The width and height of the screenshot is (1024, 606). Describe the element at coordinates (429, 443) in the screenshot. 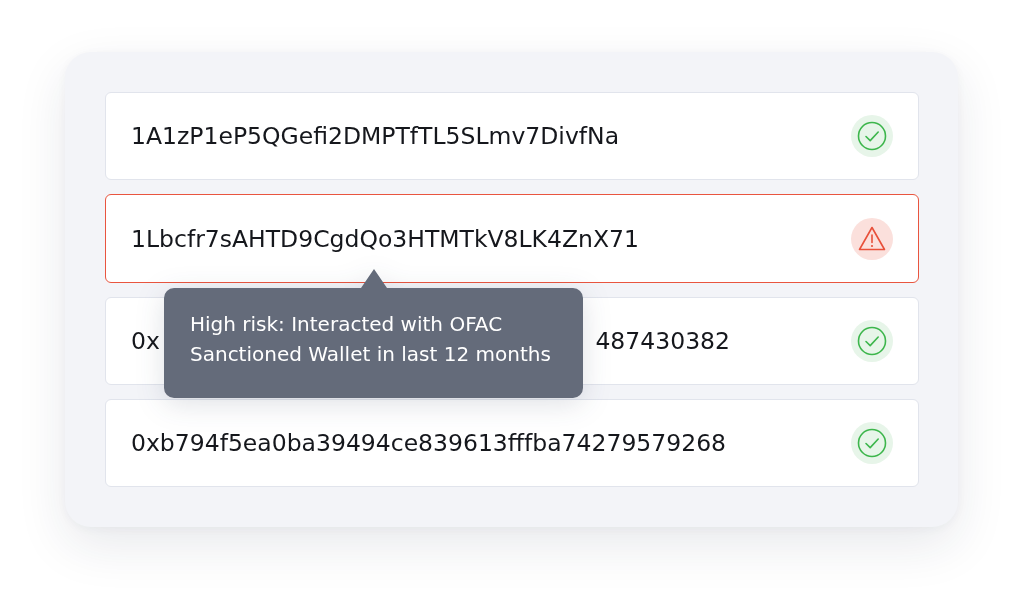

I see `address-text: 0xb794f5ea0ba39494ce839613fffba74279579268` at that location.